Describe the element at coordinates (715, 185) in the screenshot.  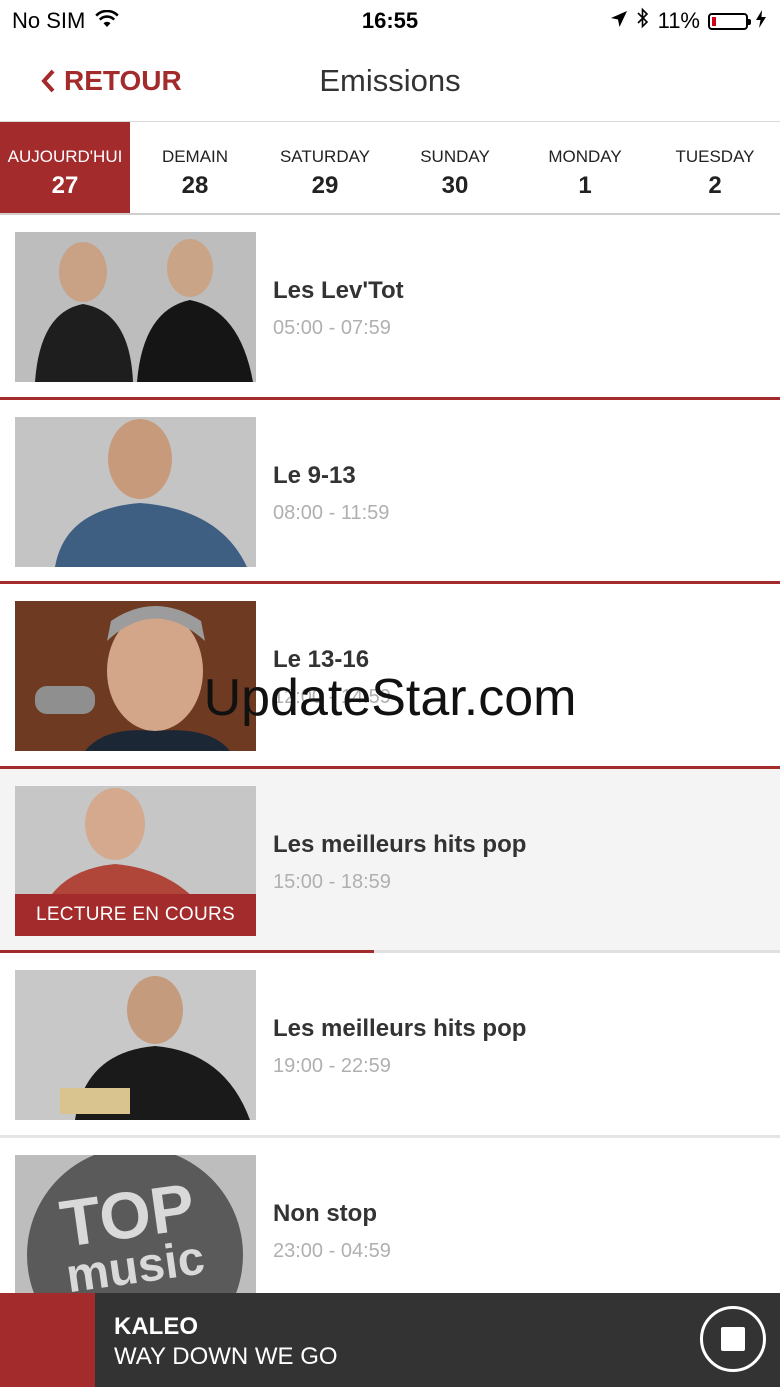
I see `day-number: 2` at that location.